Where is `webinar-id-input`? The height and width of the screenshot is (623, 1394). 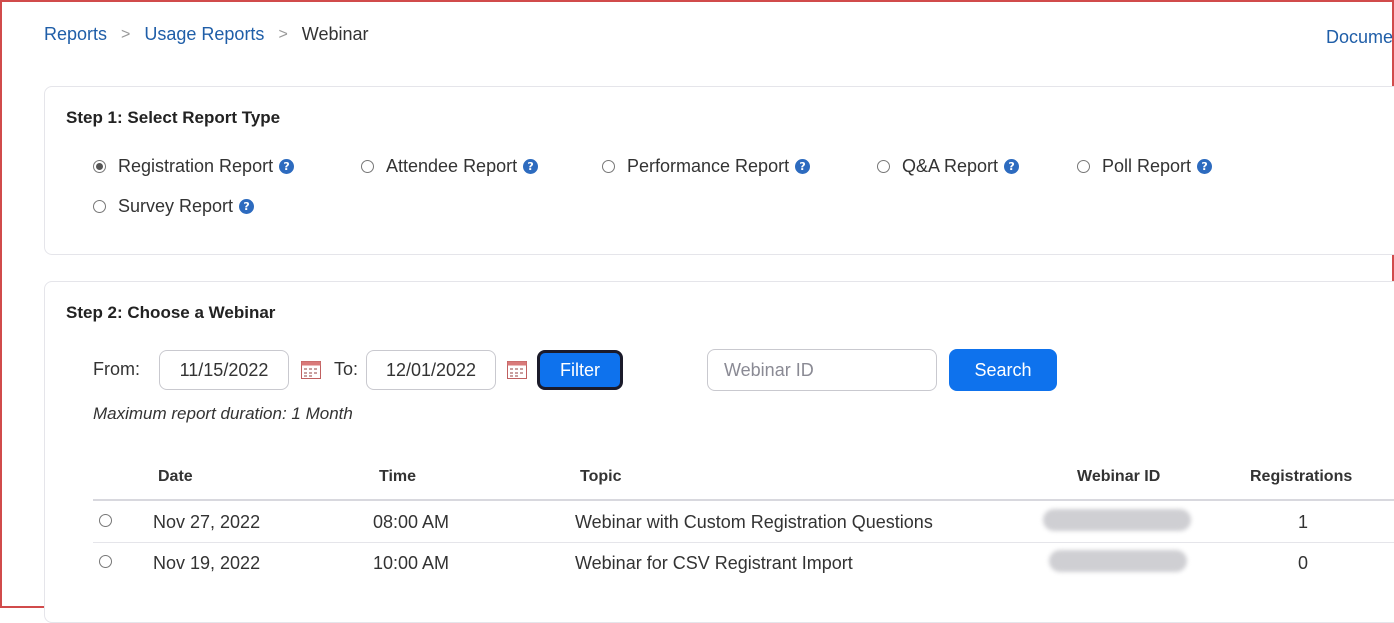 webinar-id-input is located at coordinates (822, 370).